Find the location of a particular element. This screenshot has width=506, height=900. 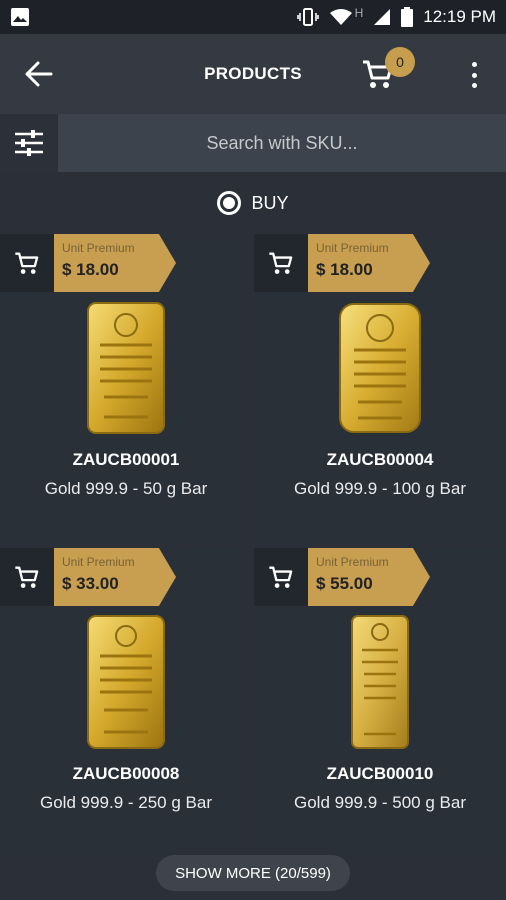

premium-tag: Unit Premium $ 33.00 is located at coordinates (115, 577).